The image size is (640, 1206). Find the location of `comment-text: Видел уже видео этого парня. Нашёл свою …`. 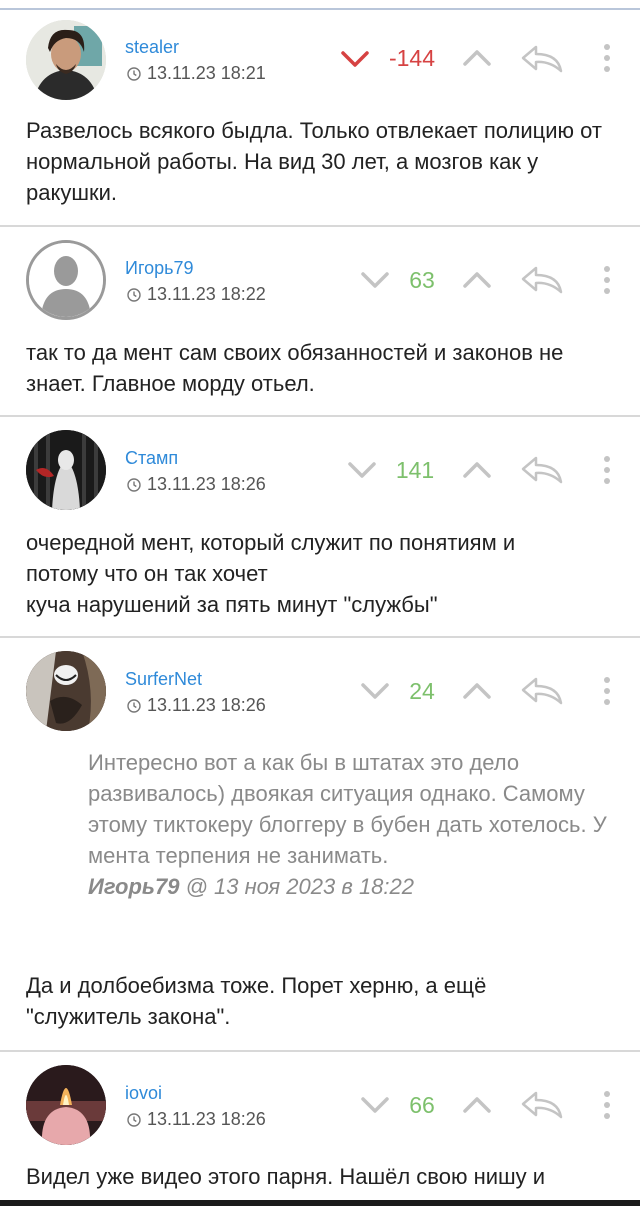

comment-text: Видел уже видео этого парня. Нашёл свою … is located at coordinates (286, 1176).